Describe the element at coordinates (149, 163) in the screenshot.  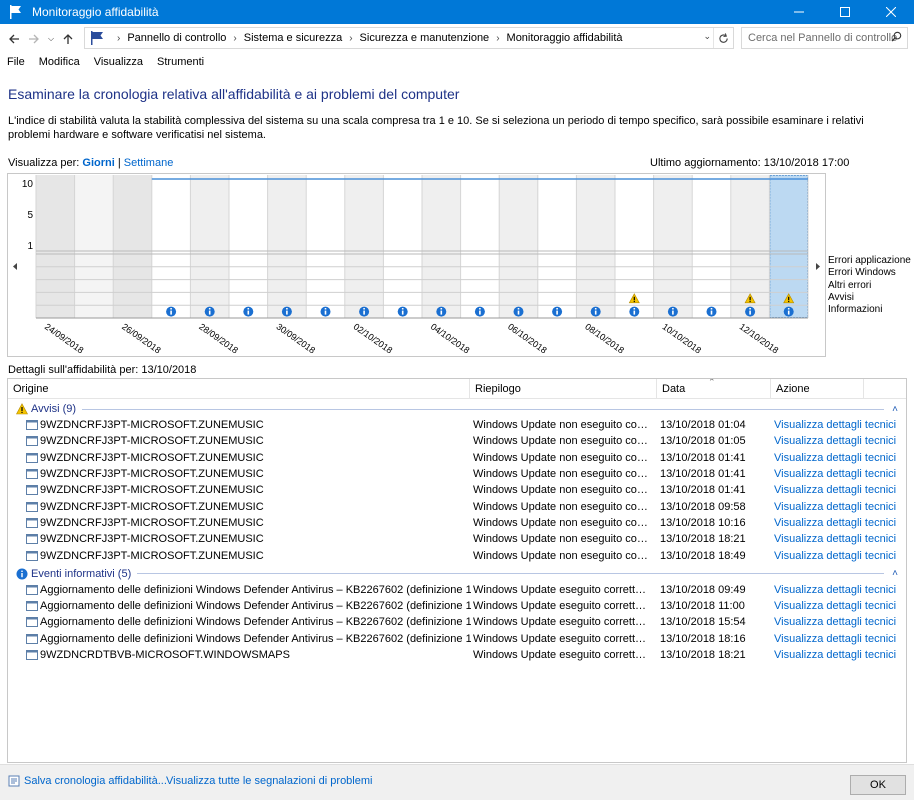
I see `view-weeks-link: Settimane` at that location.